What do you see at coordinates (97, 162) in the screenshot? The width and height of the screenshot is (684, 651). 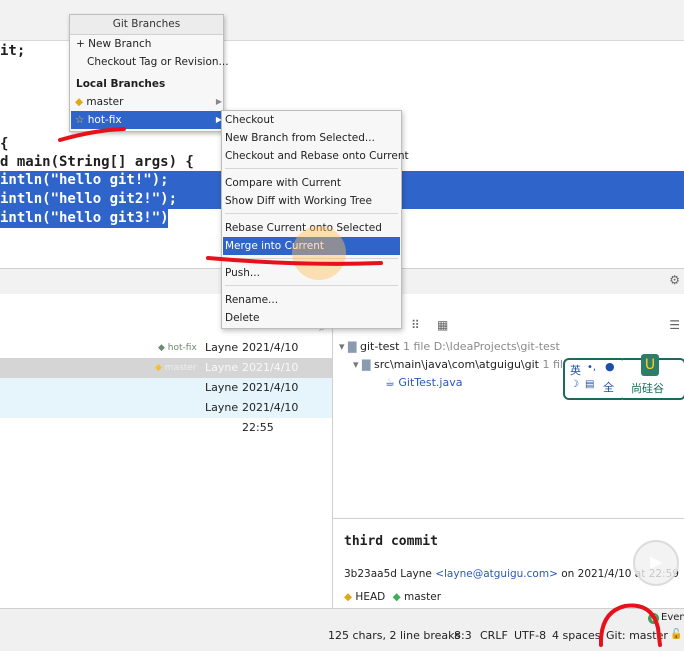 I see `code-line: d main(String[] args) {` at bounding box center [97, 162].